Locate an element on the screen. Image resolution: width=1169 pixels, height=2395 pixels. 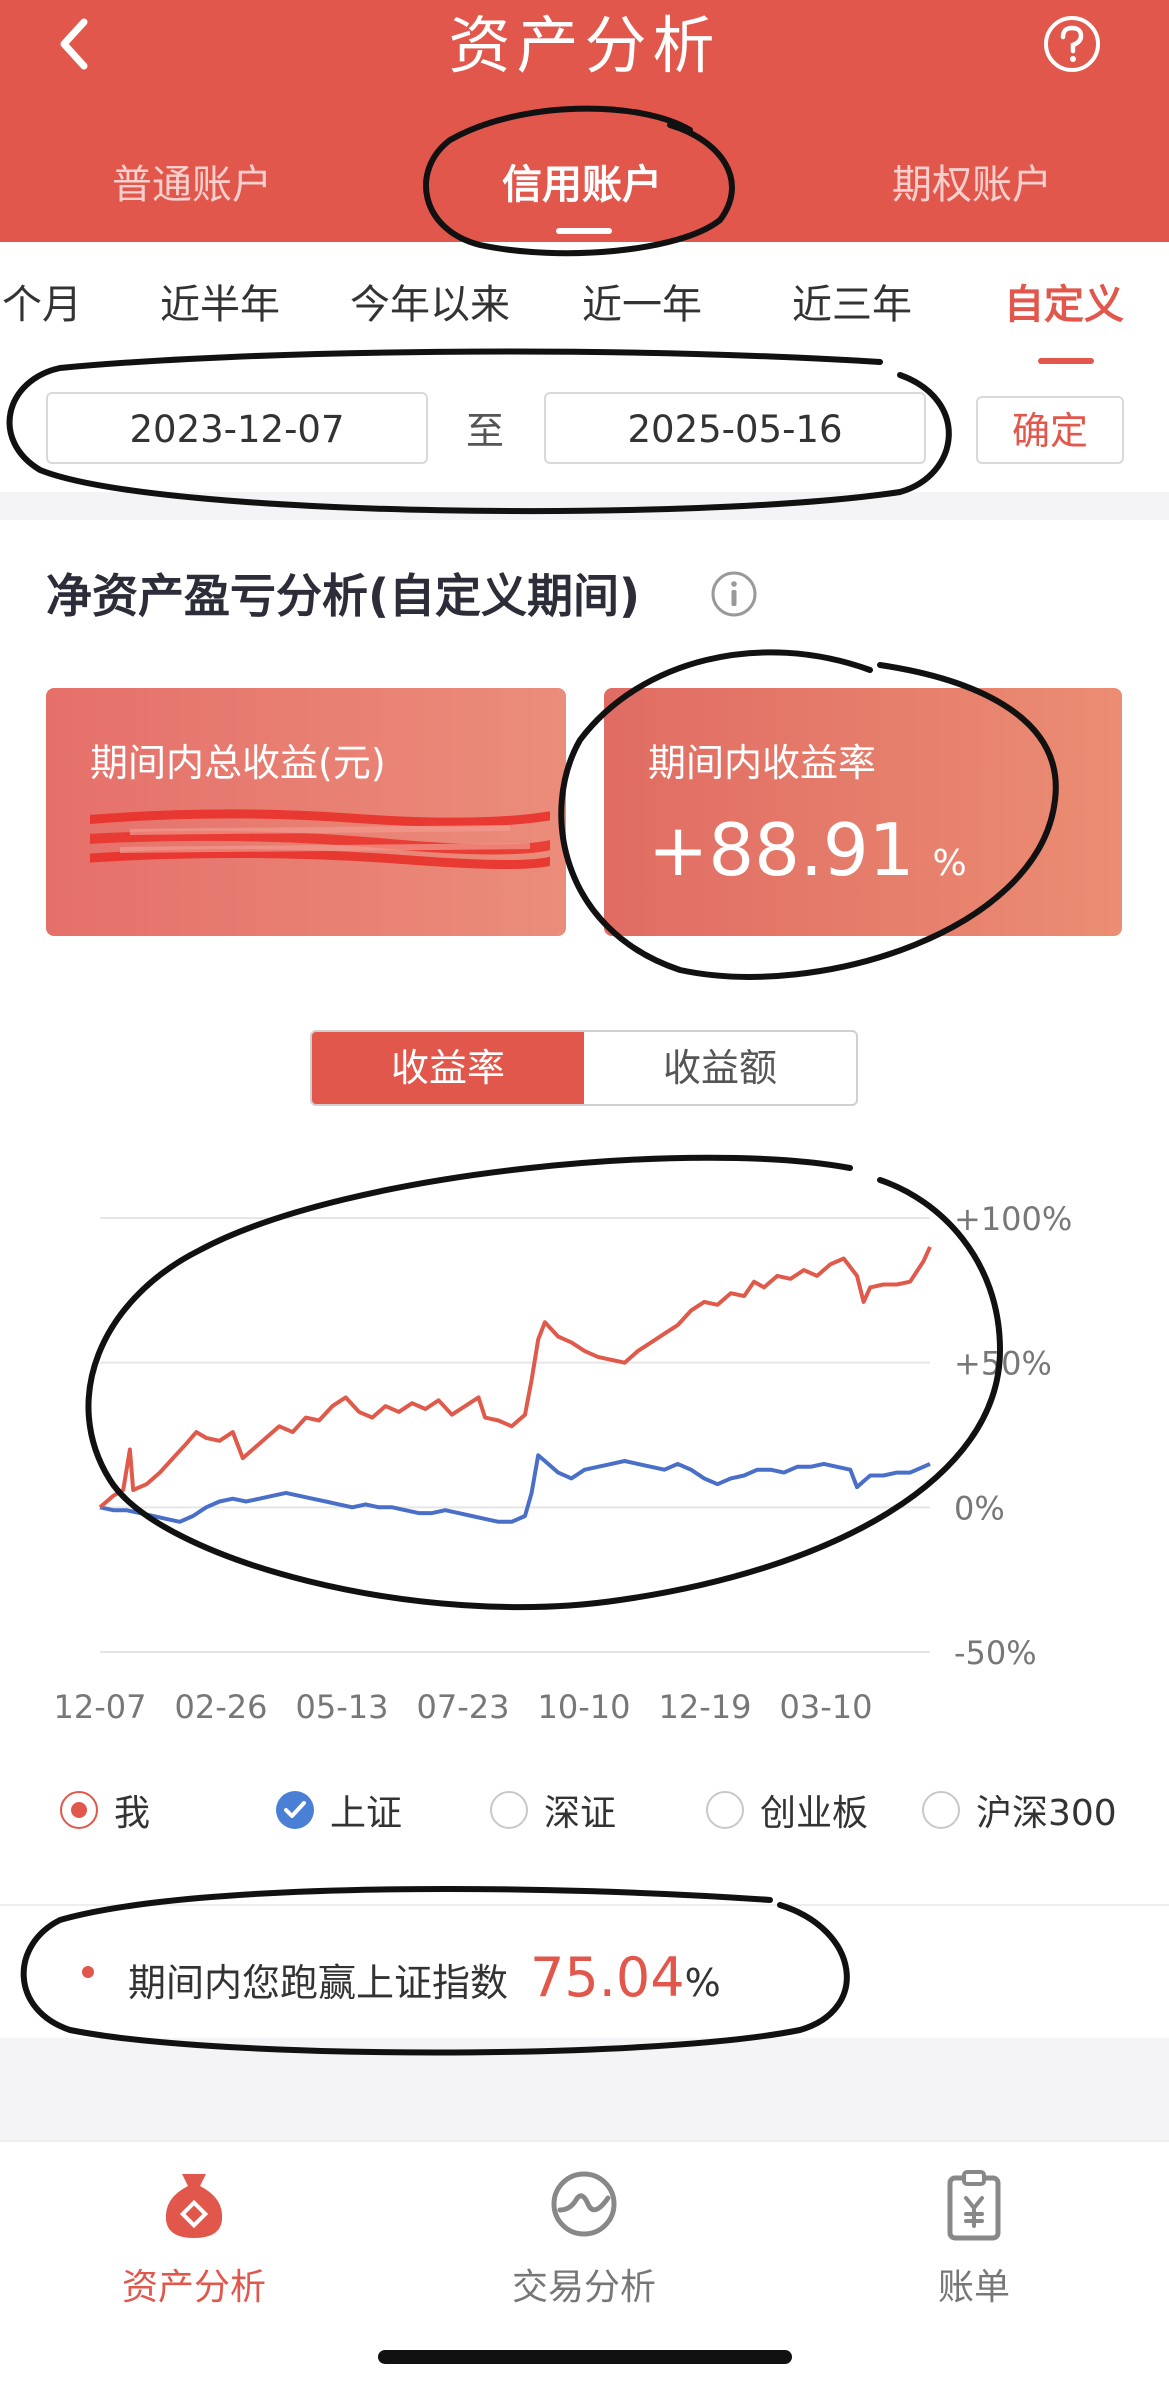
period-tab-1-year: 近一年 is located at coordinates (642, 301).